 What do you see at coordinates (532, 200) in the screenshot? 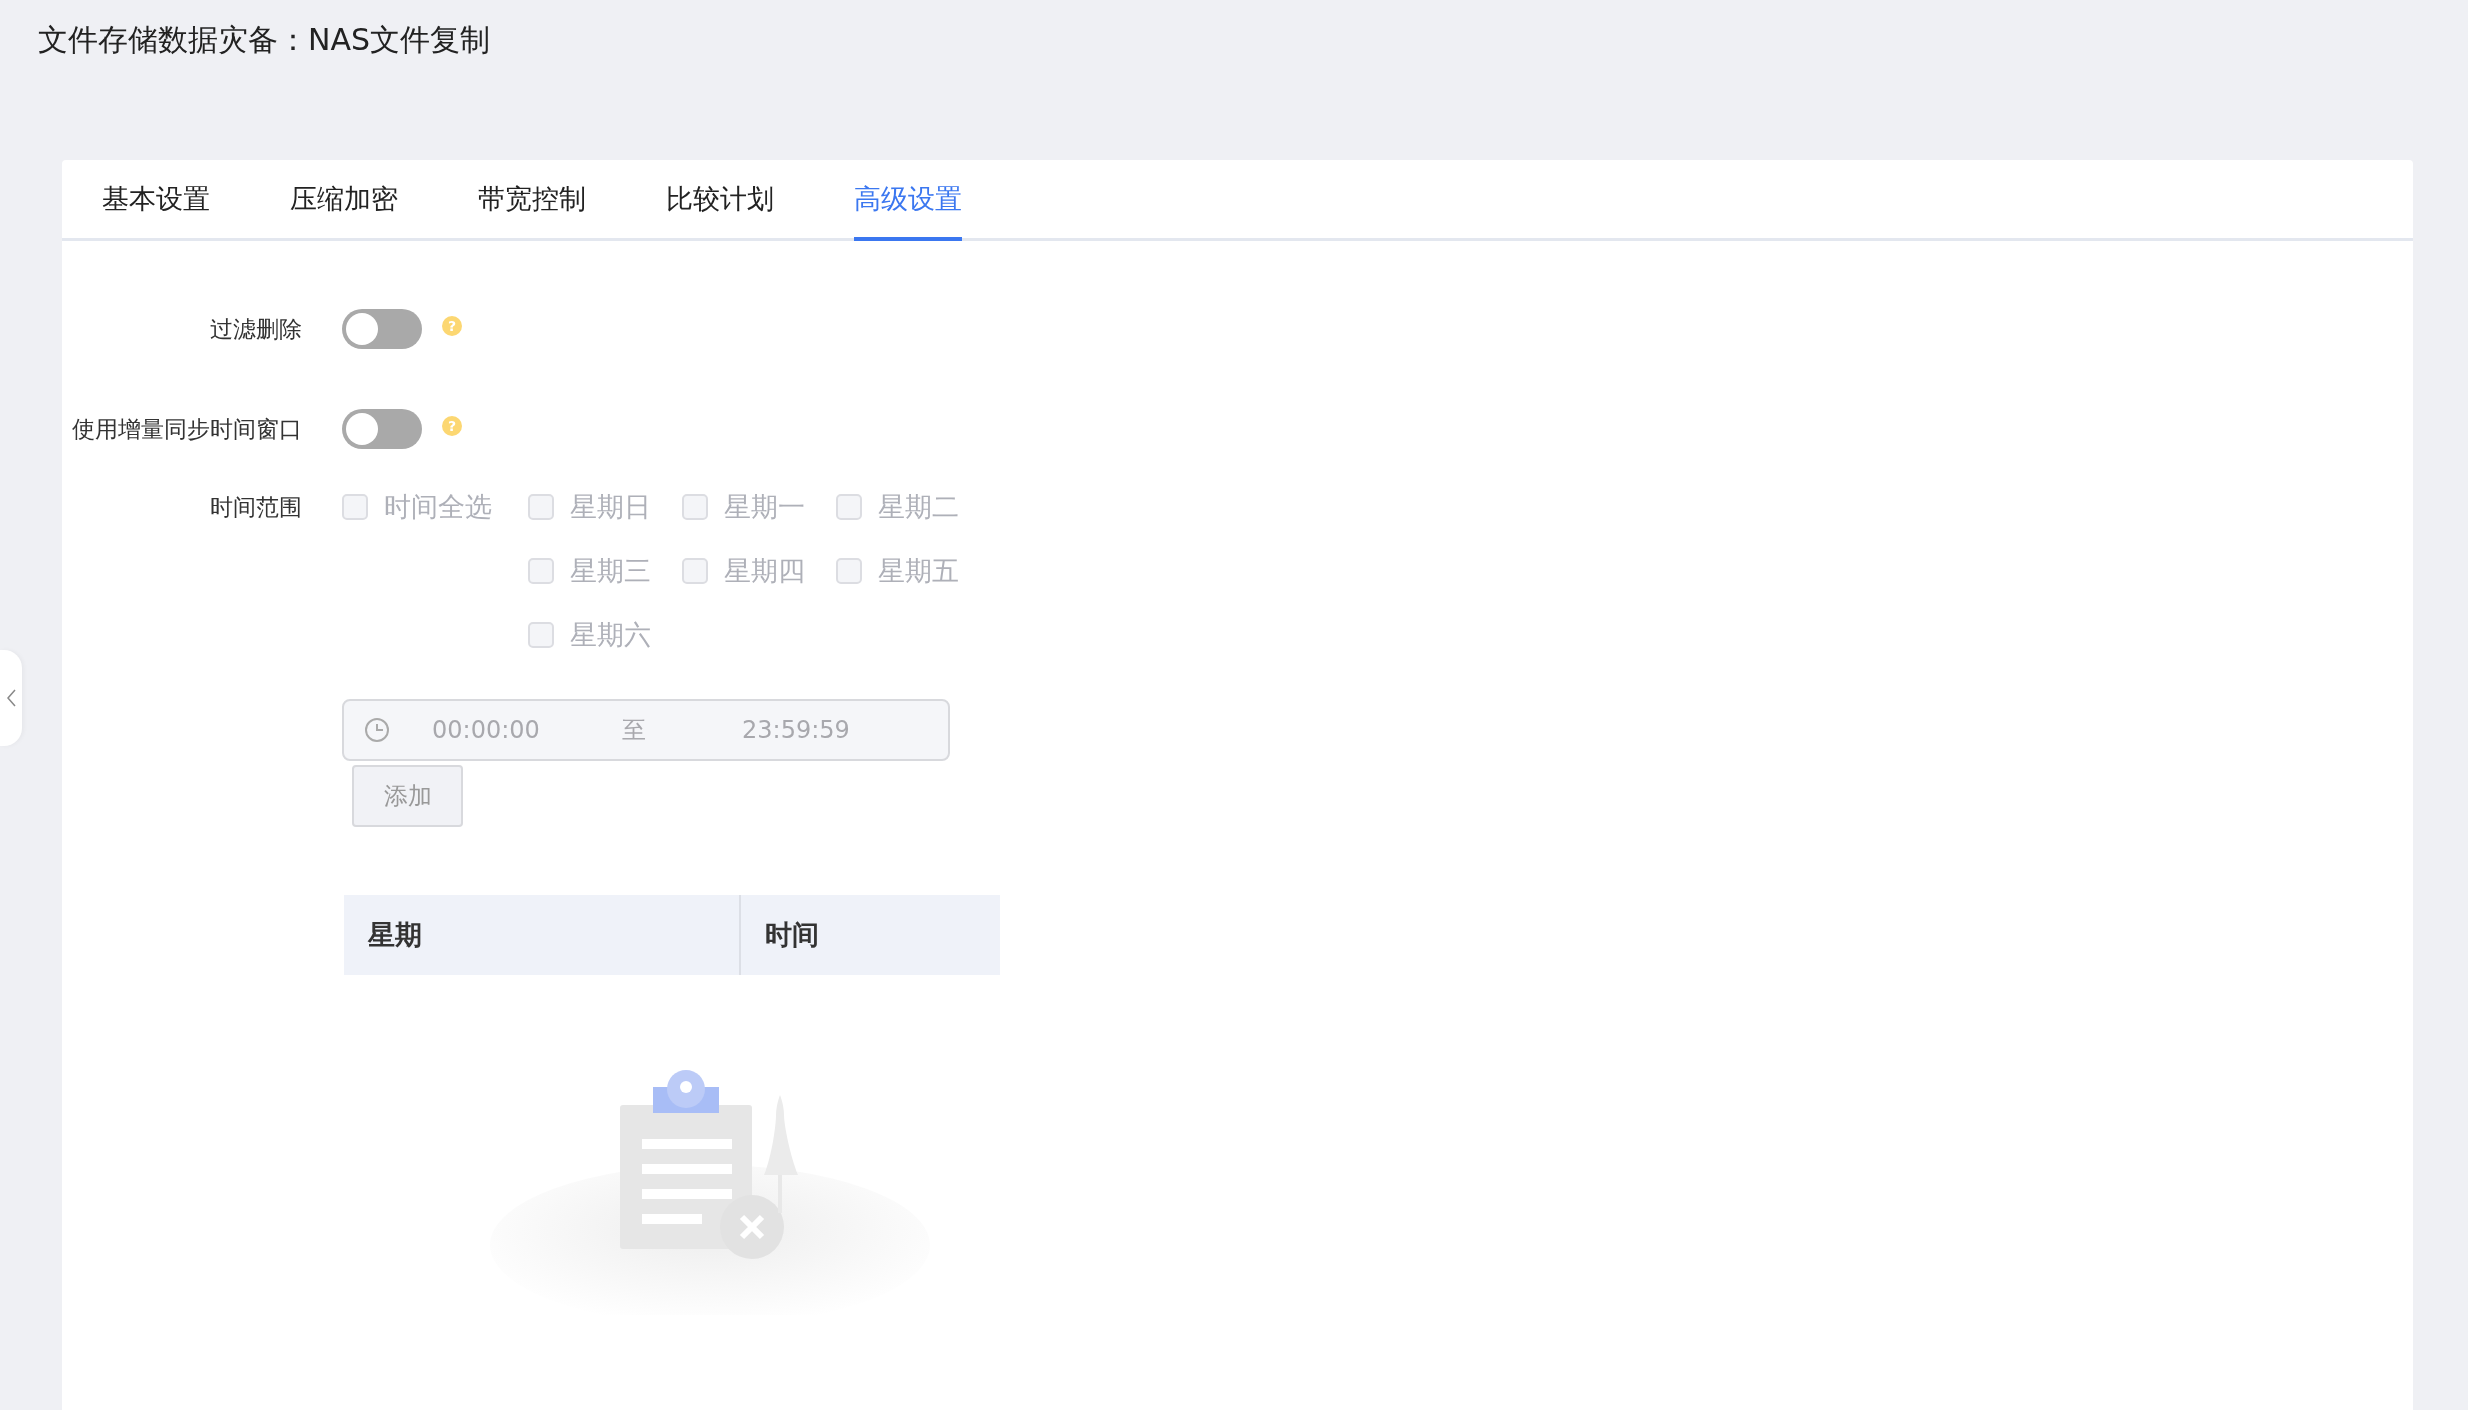
I see `tab: 带宽控制` at bounding box center [532, 200].